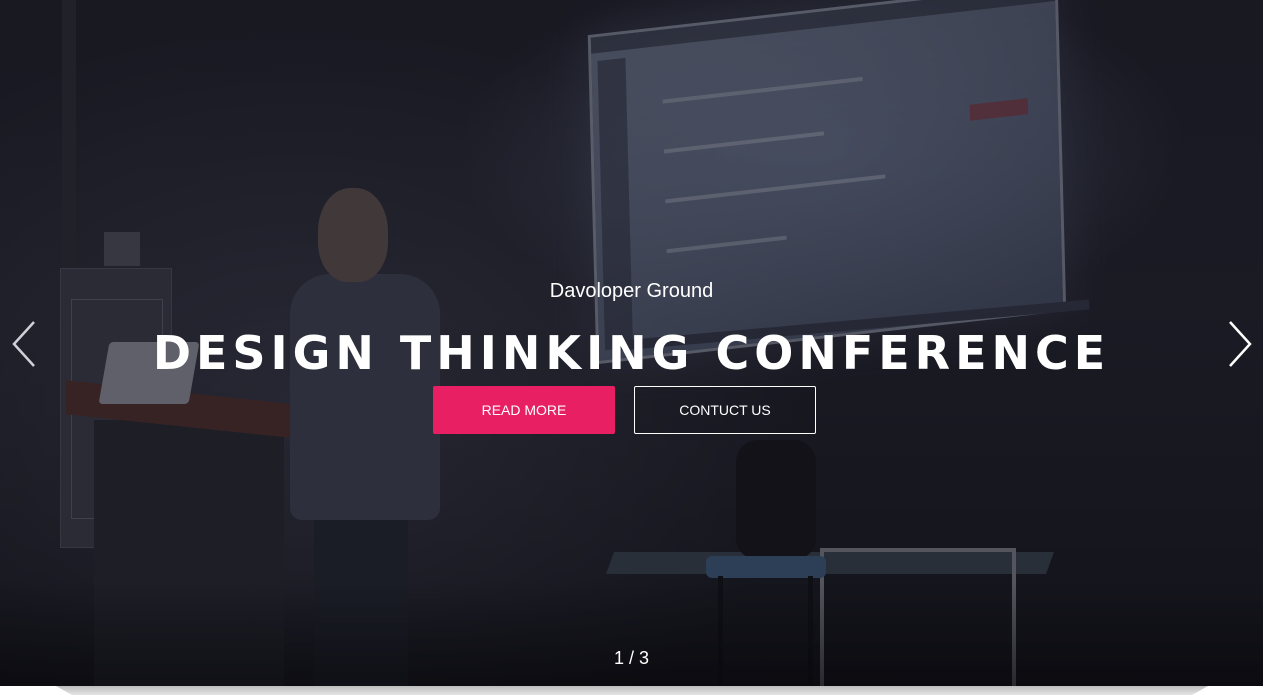 The width and height of the screenshot is (1263, 695). I want to click on chevron-right-icon, so click(1240, 344).